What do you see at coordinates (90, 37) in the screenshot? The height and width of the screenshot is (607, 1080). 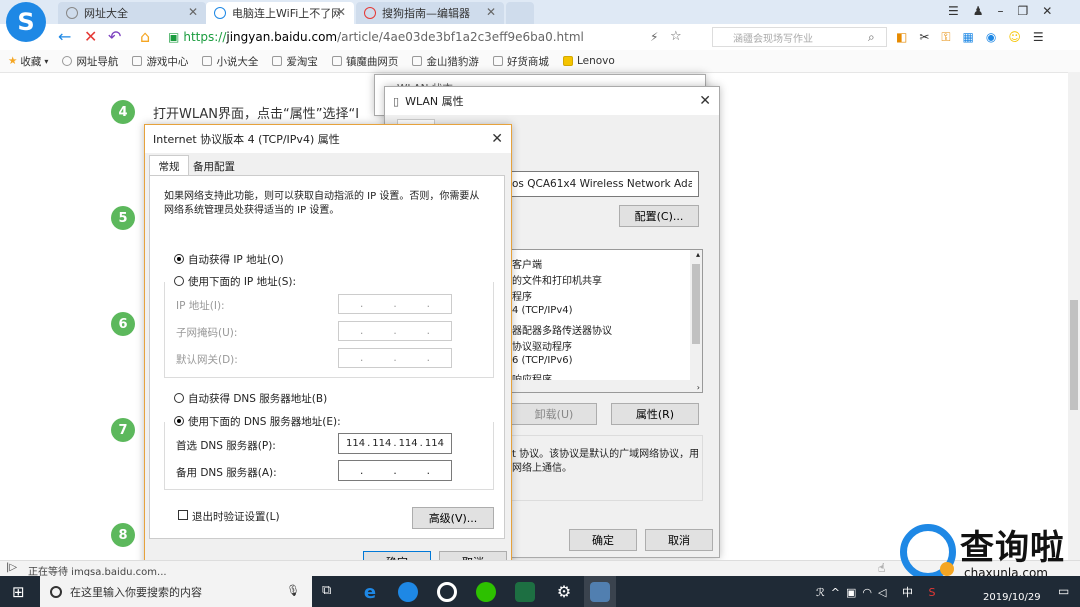 I see `stop-icon: ✕` at bounding box center [90, 37].